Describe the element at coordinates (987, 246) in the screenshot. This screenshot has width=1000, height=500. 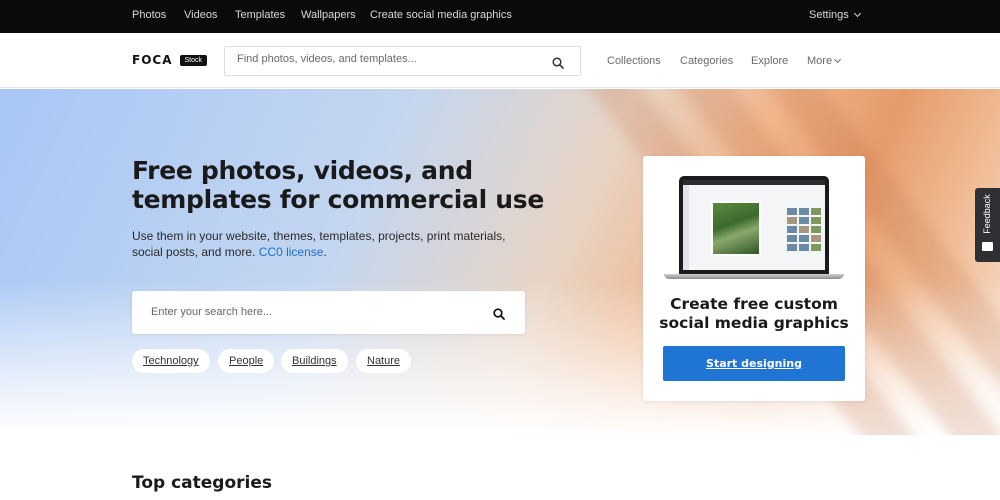
I see `chat-icon` at that location.